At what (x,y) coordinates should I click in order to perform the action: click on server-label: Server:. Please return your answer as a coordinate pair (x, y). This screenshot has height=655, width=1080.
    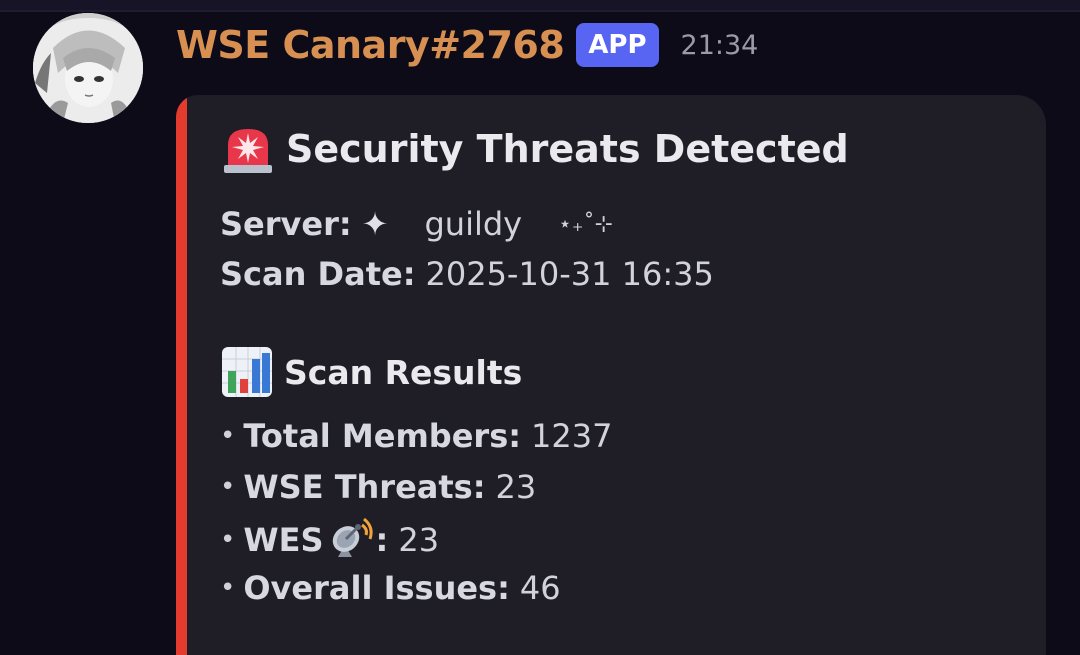
    Looking at the image, I should click on (286, 224).